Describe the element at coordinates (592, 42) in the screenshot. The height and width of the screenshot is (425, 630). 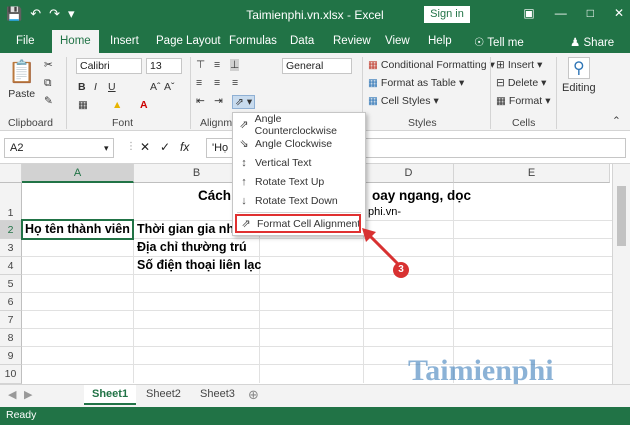
I see `share-button: ♟ Share` at that location.